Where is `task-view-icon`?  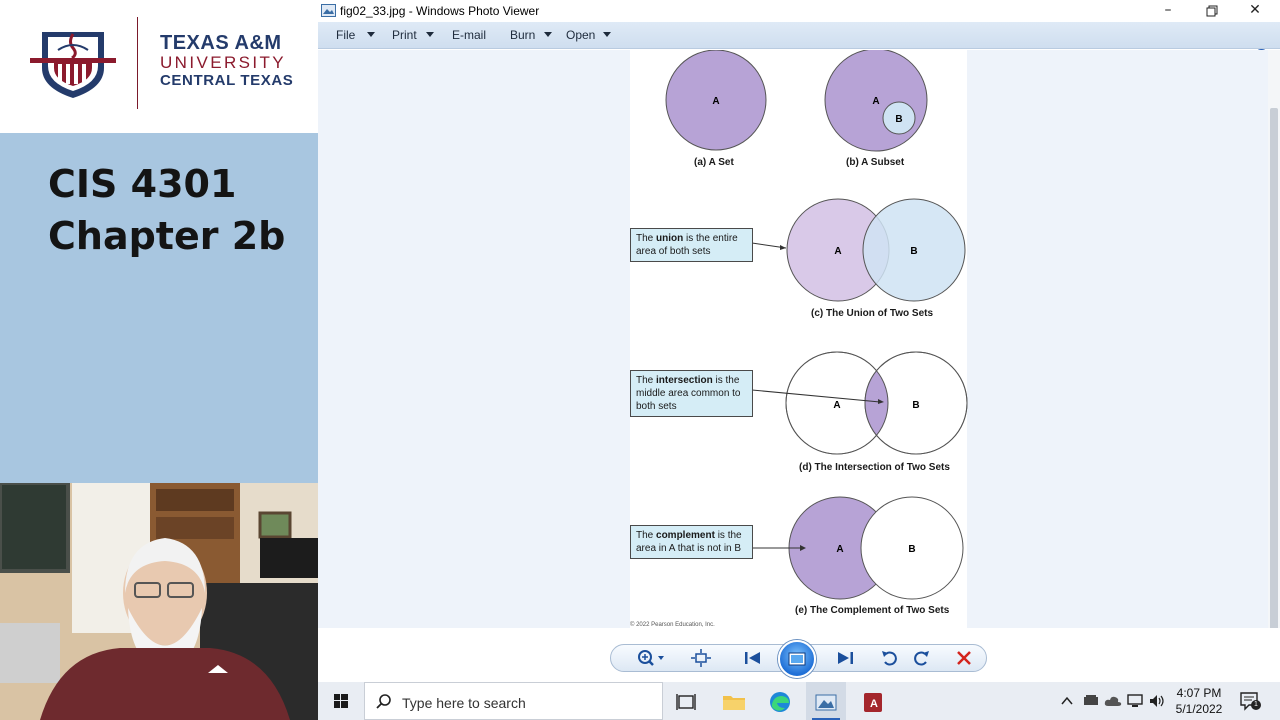 task-view-icon is located at coordinates (686, 702).